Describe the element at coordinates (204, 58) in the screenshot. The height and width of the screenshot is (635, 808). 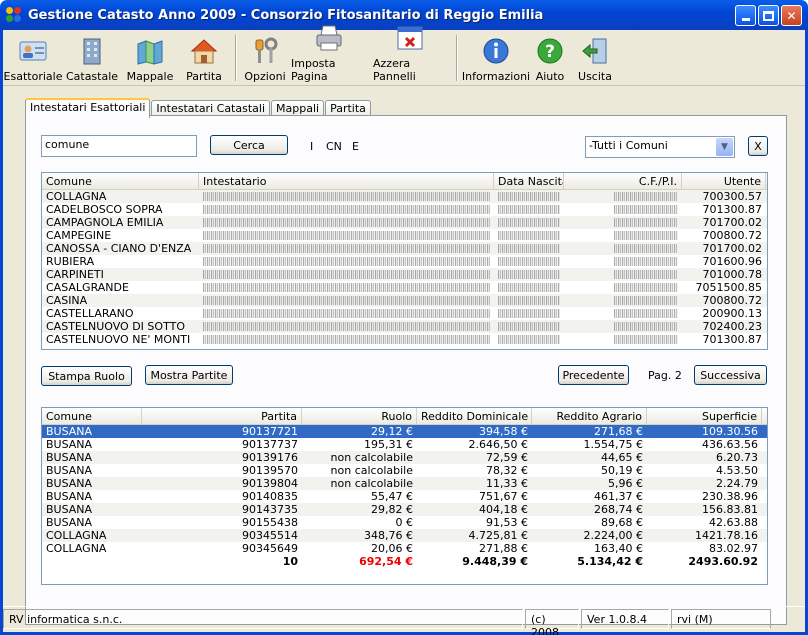
I see `toolbar-partita: Partita` at that location.